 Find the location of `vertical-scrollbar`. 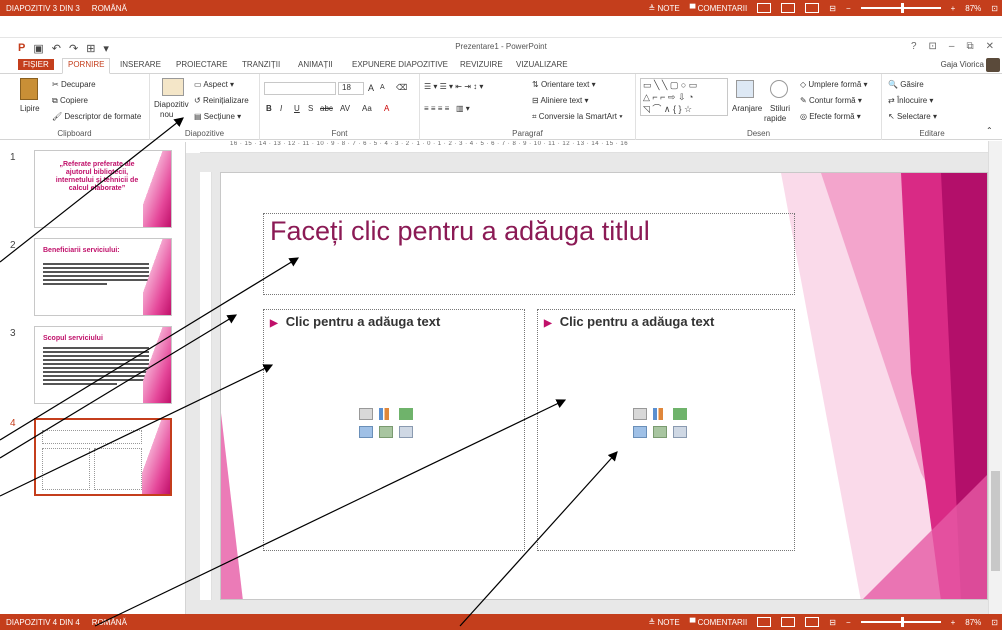

vertical-scrollbar is located at coordinates (995, 377).